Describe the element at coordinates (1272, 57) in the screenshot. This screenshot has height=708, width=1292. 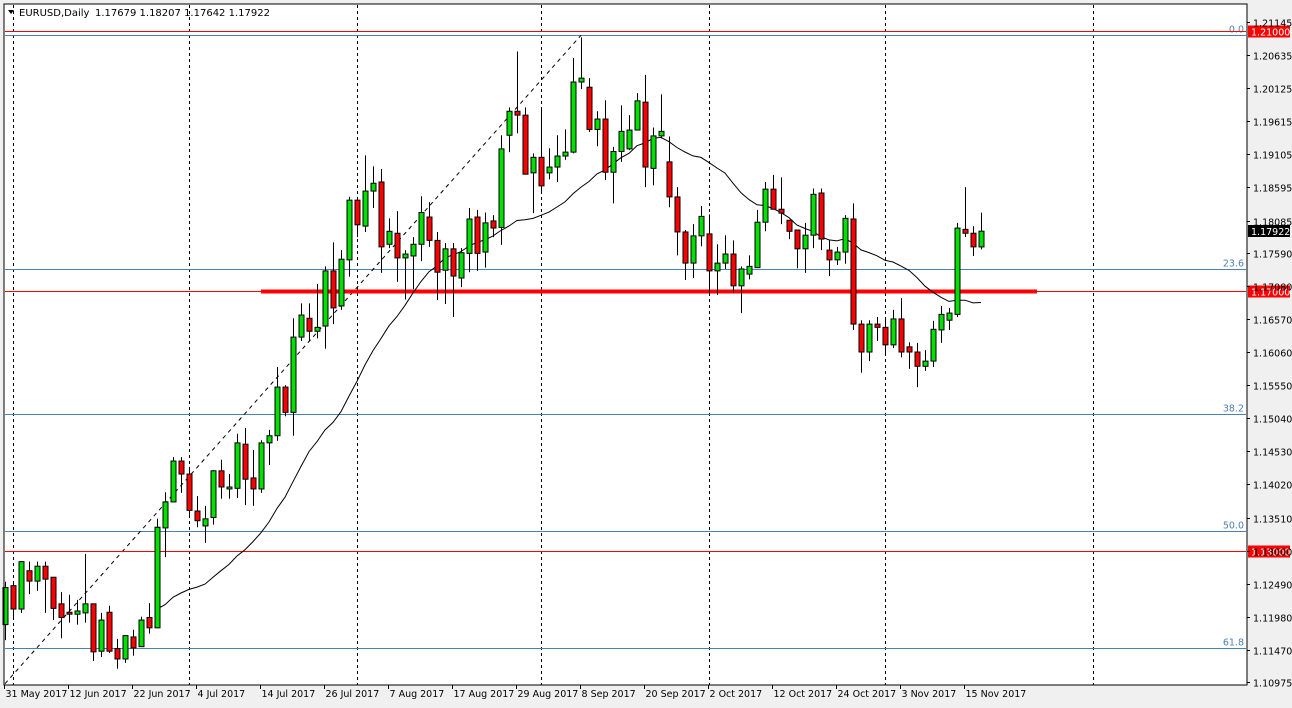
I see `y-tick-label: 1.20635` at that location.